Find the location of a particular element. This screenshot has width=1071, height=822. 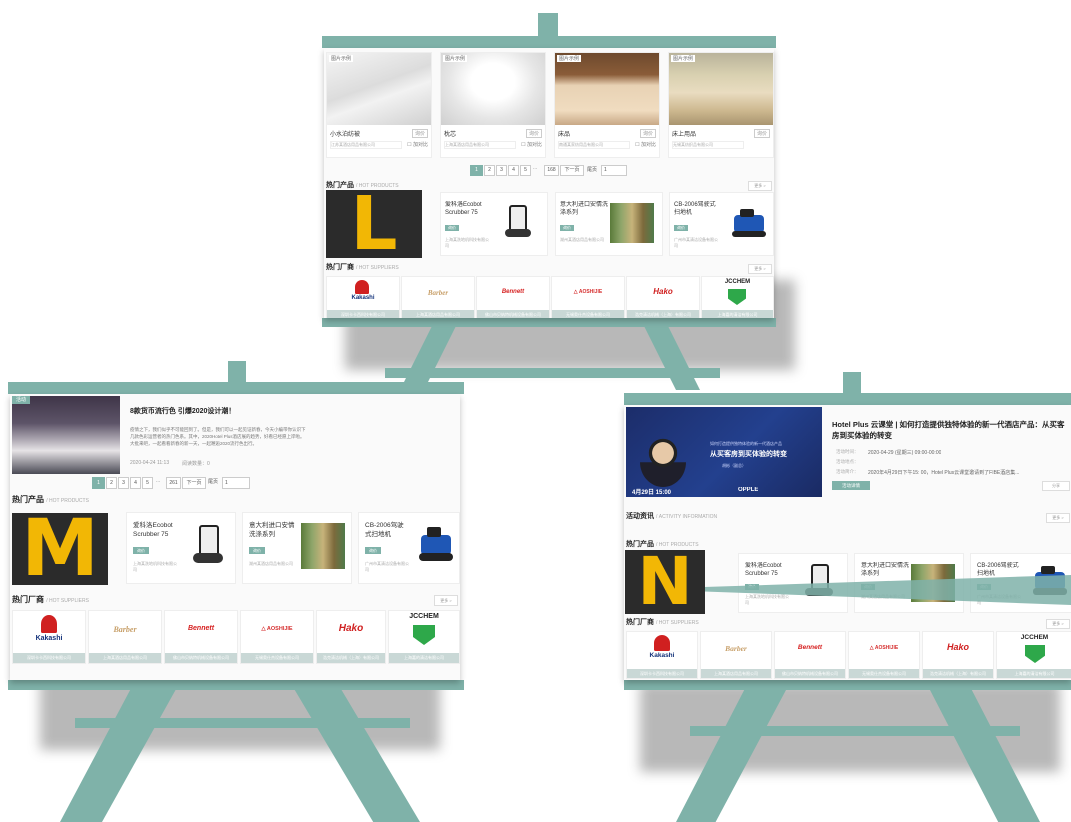

product-supplier: 无锡某纺织品有限公司 is located at coordinates (708, 145).